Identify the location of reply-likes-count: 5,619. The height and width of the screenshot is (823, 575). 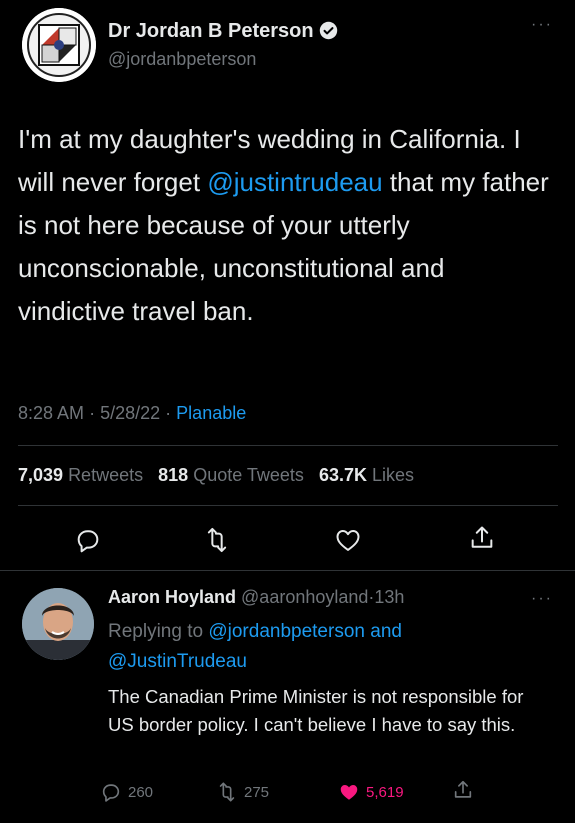
(385, 792).